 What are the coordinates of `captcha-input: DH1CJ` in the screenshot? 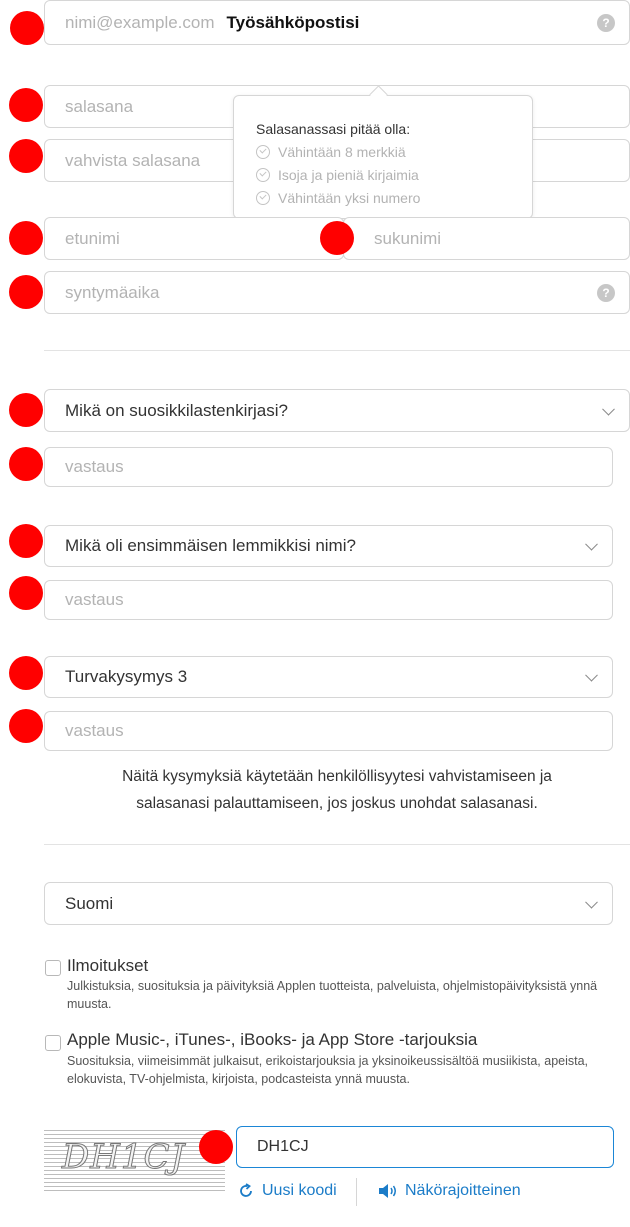 It's located at (425, 1147).